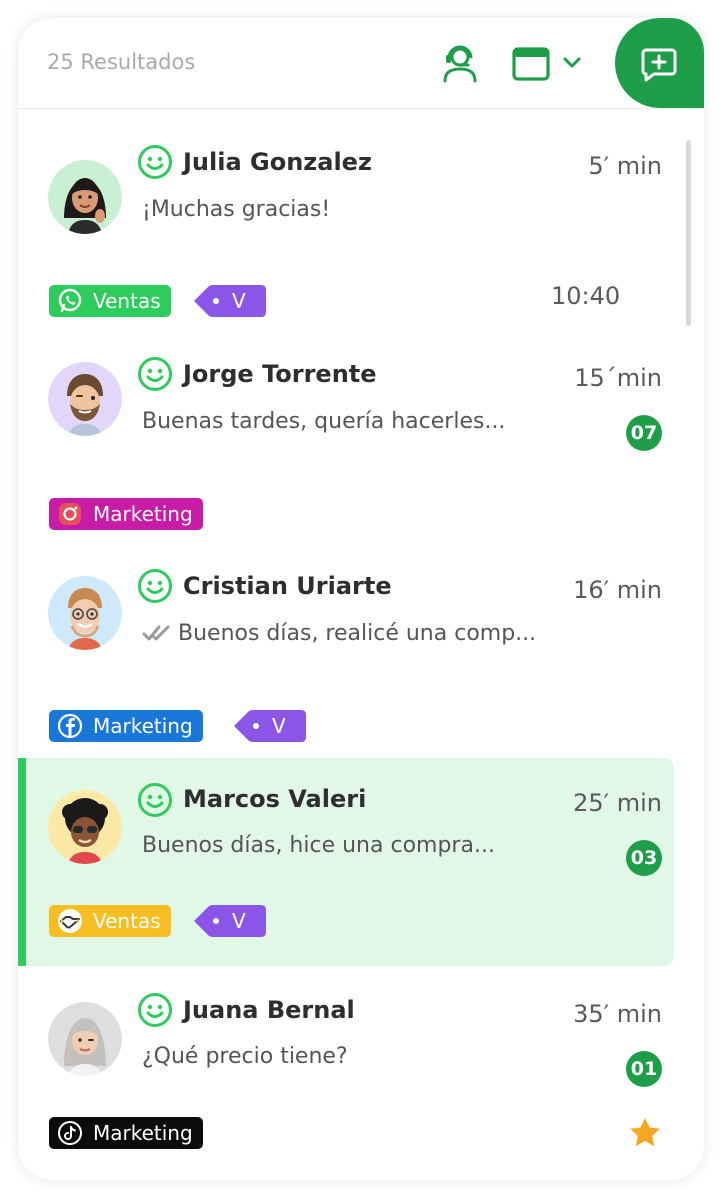  Describe the element at coordinates (625, 166) in the screenshot. I see `conversation-time: 5′ min` at that location.